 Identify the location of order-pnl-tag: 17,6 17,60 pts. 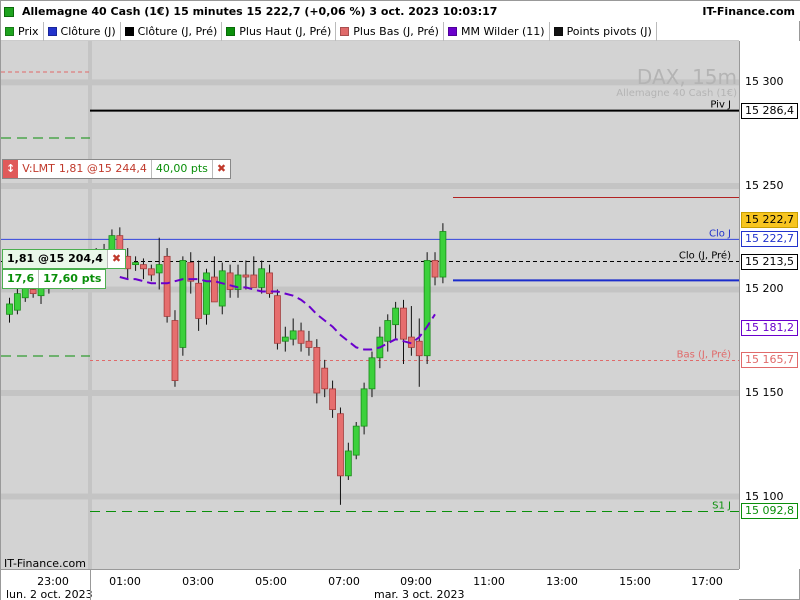
(54, 279).